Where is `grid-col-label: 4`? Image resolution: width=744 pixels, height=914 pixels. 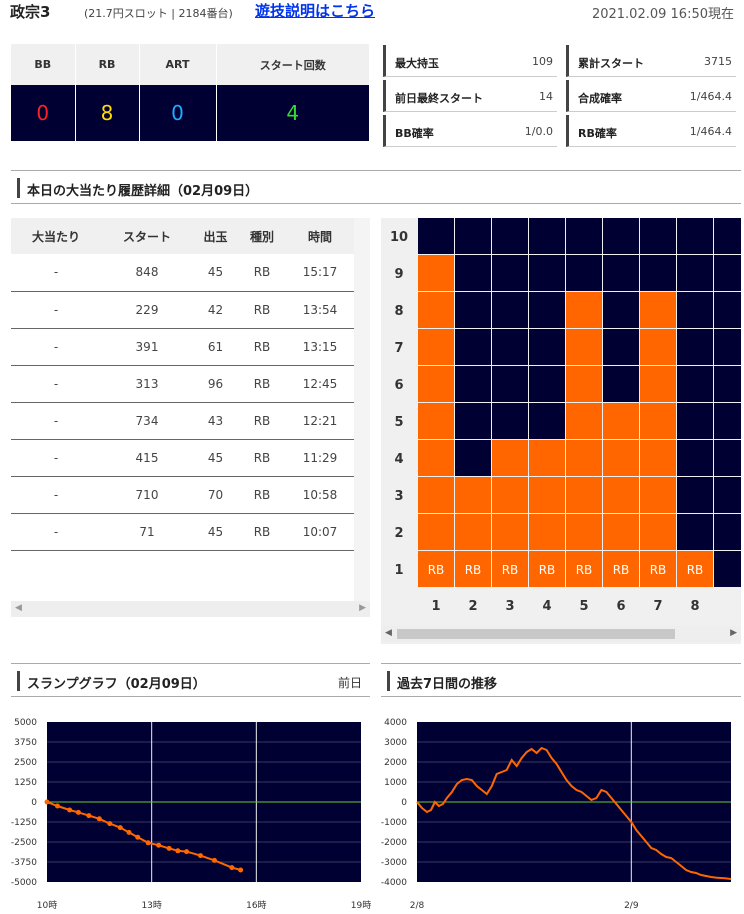 grid-col-label: 4 is located at coordinates (546, 606).